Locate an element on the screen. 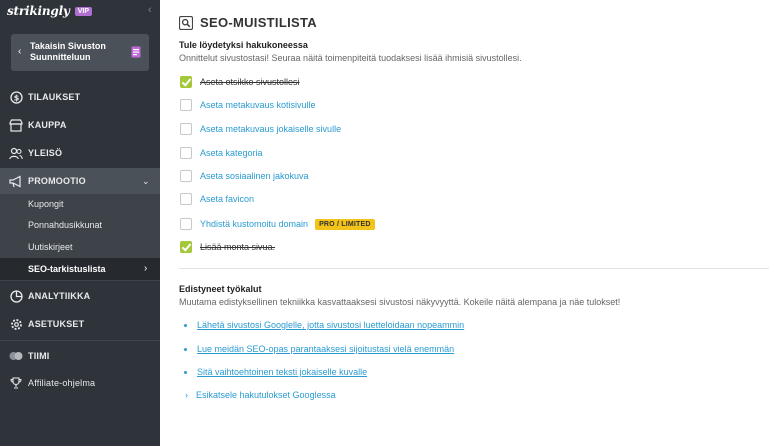  nav-label: ASETUKSET is located at coordinates (56, 324).